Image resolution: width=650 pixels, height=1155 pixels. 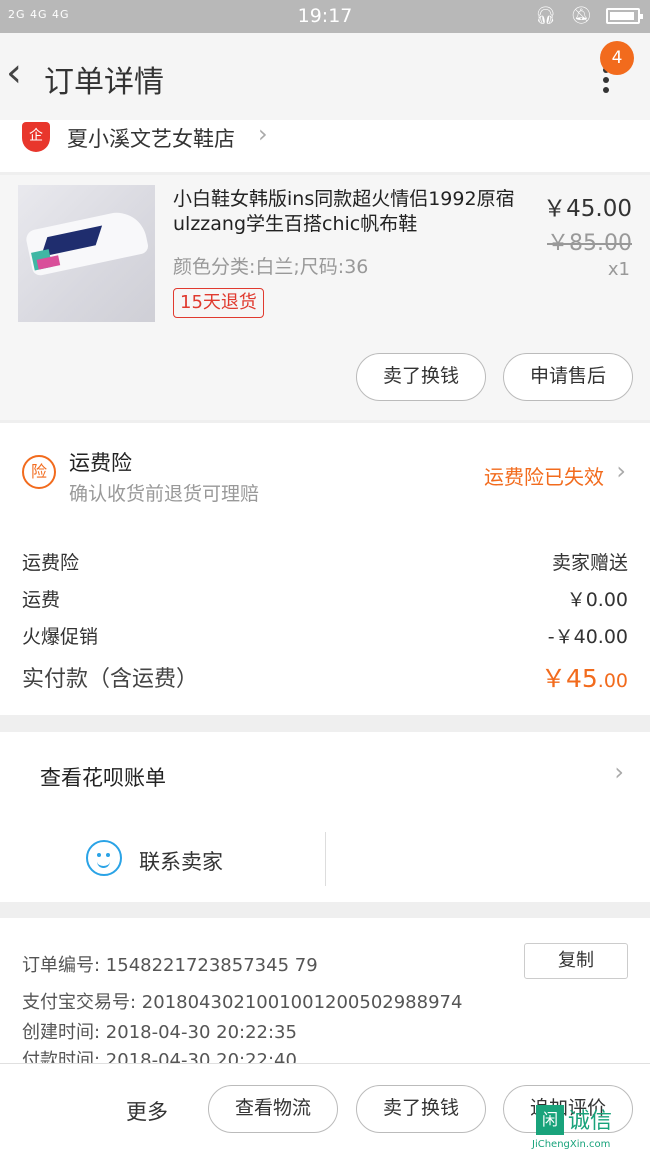 What do you see at coordinates (589, 563) in the screenshot?
I see `fee-value: 卖家赠送` at bounding box center [589, 563].